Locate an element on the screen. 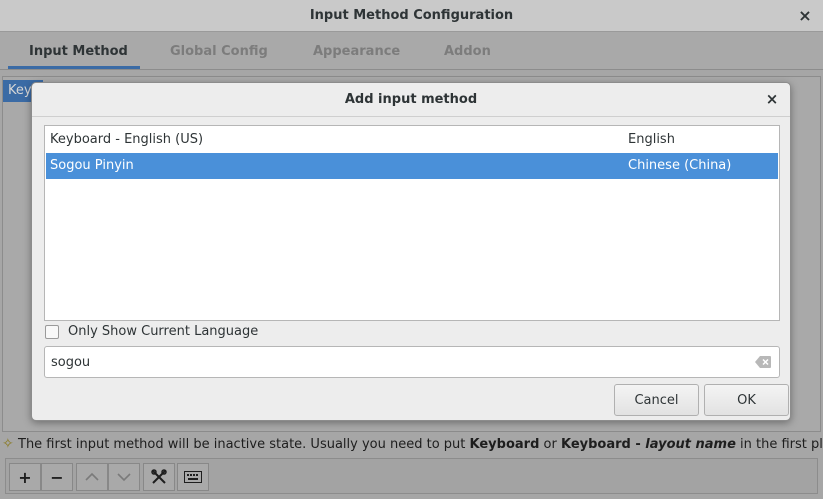  search-field is located at coordinates (412, 362).